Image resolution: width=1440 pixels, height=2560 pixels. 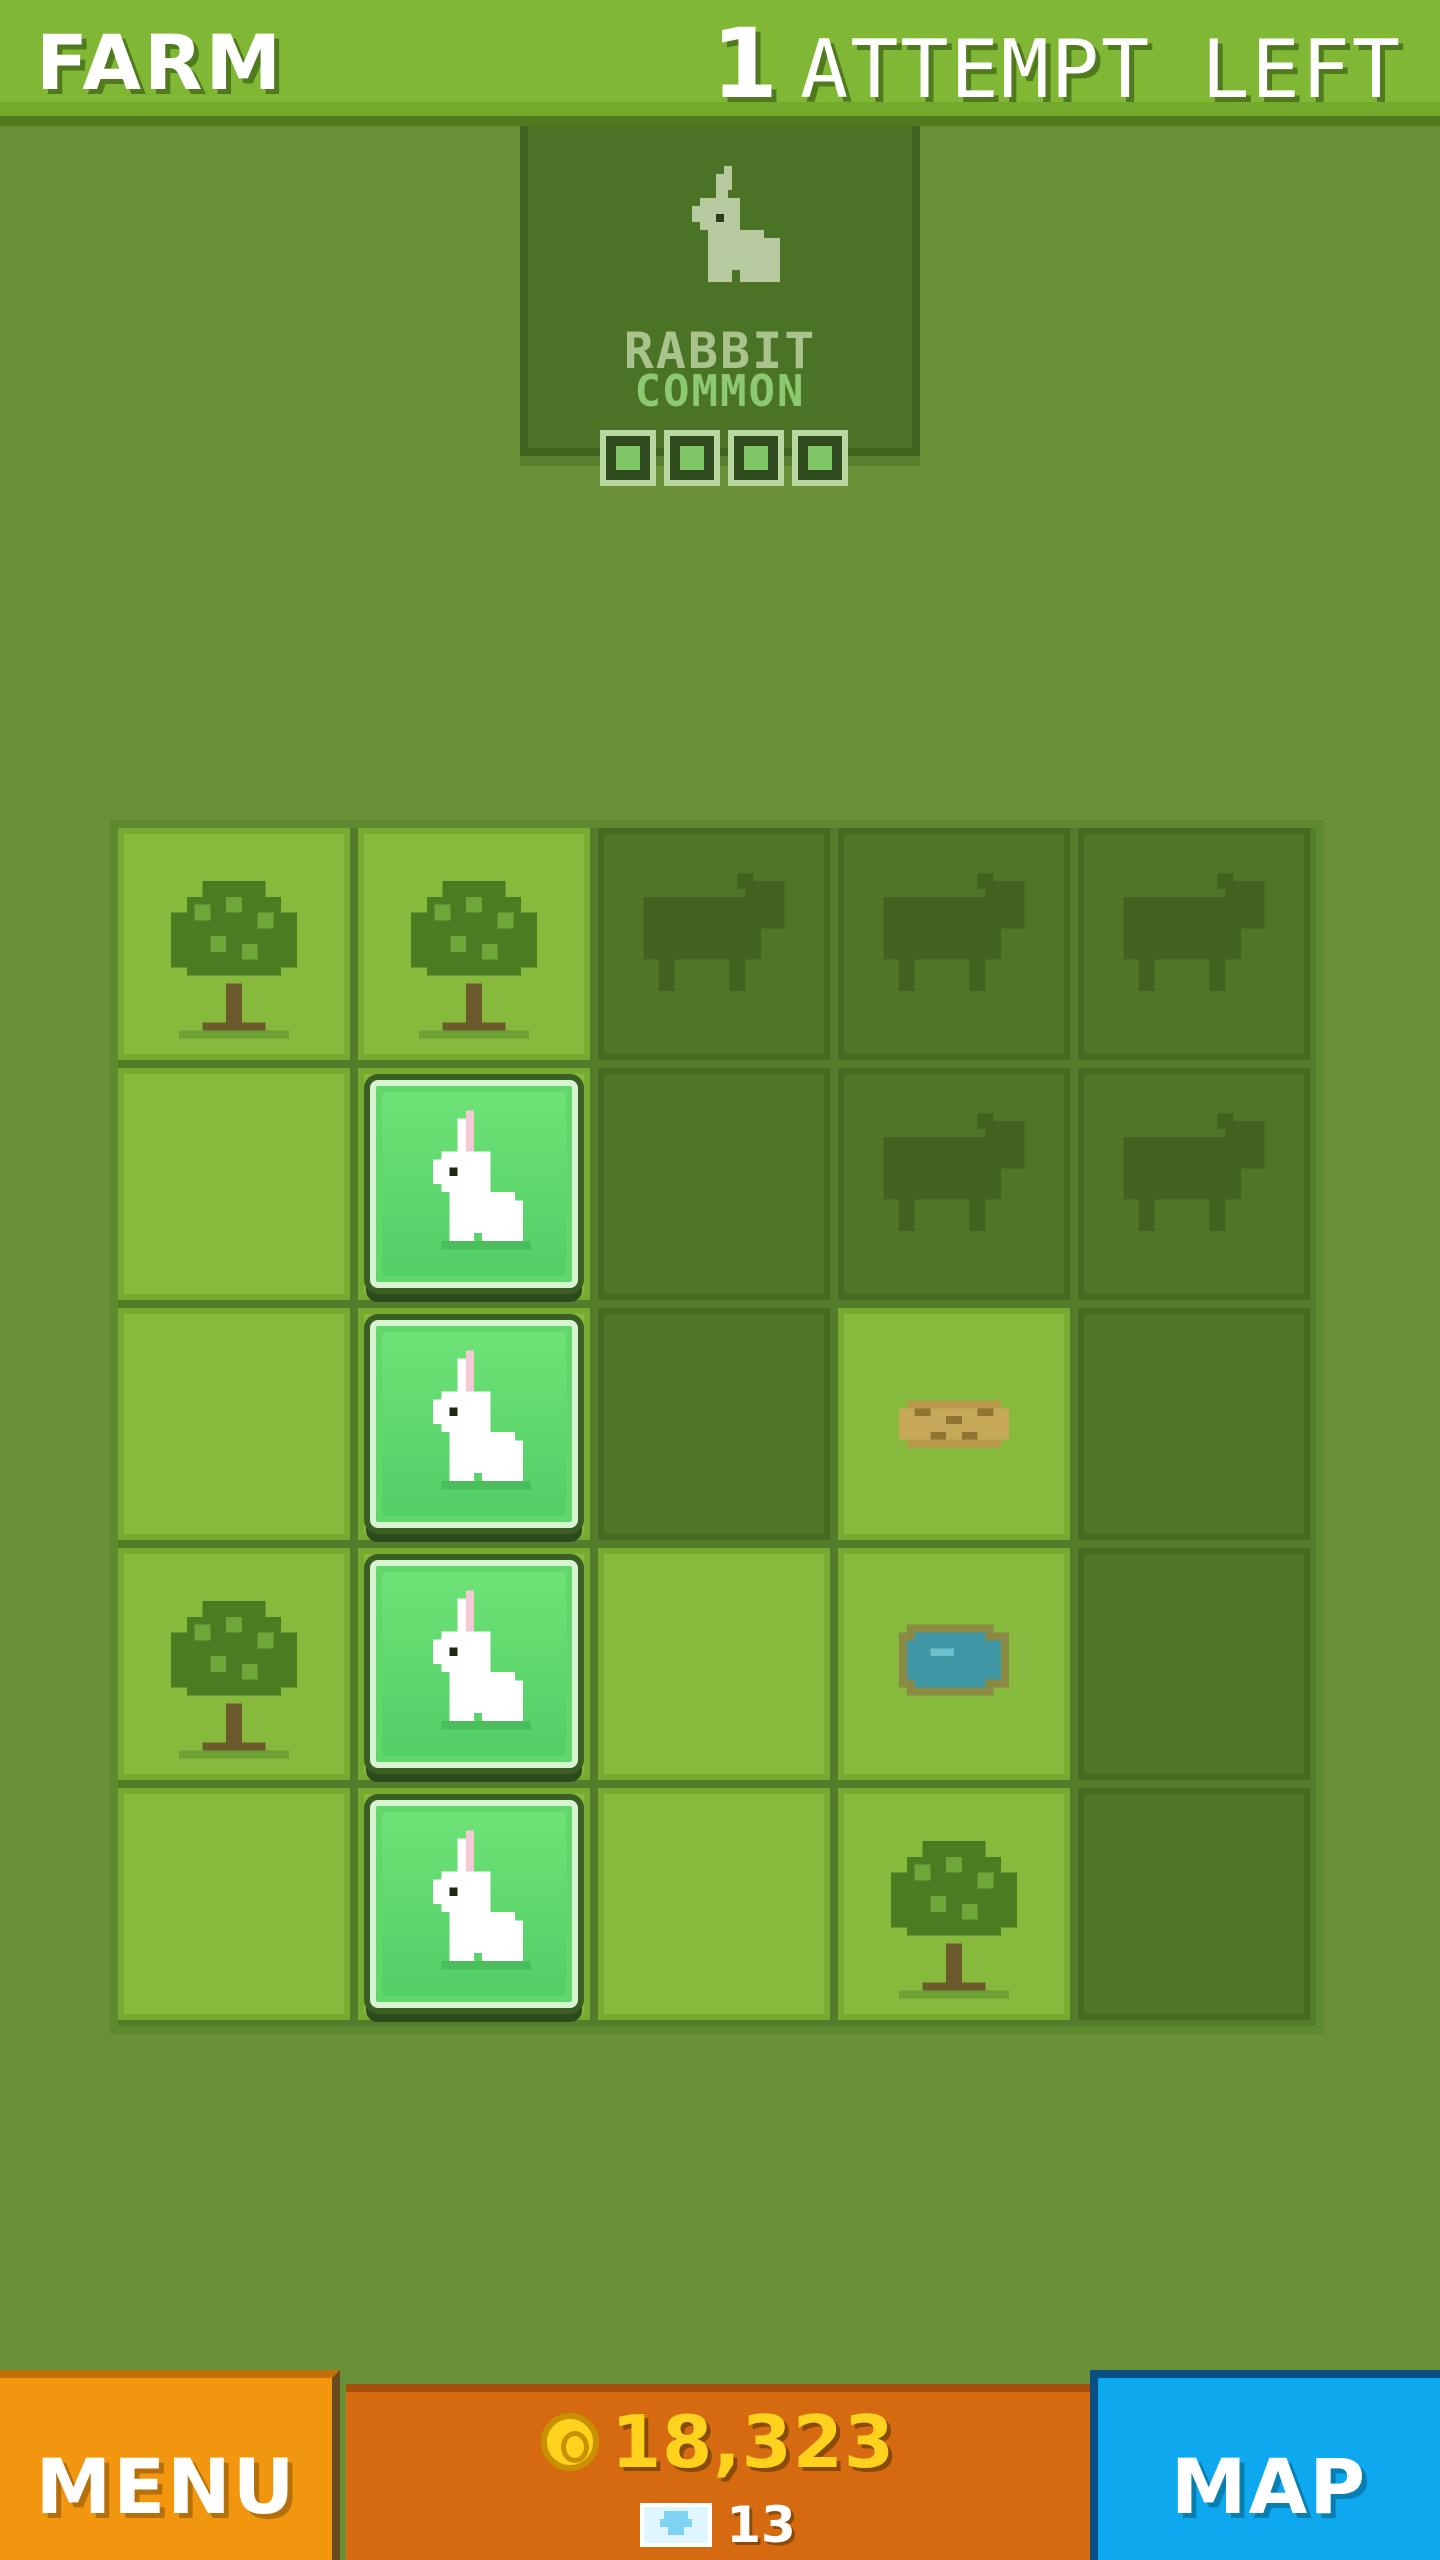 What do you see at coordinates (753, 2442) in the screenshot?
I see `coin-amount: 18,323` at bounding box center [753, 2442].